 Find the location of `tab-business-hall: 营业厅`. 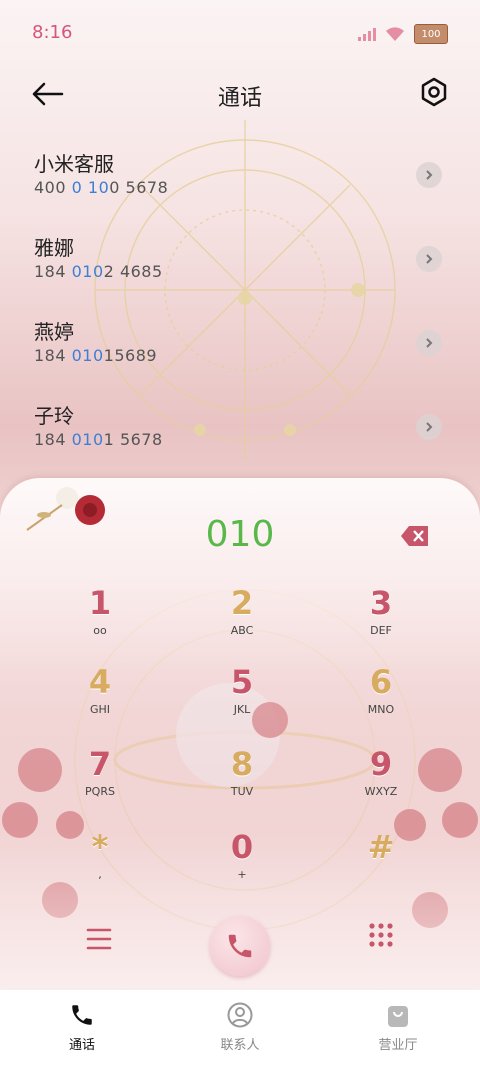

tab-business-hall: 营业厅 is located at coordinates (398, 1027).